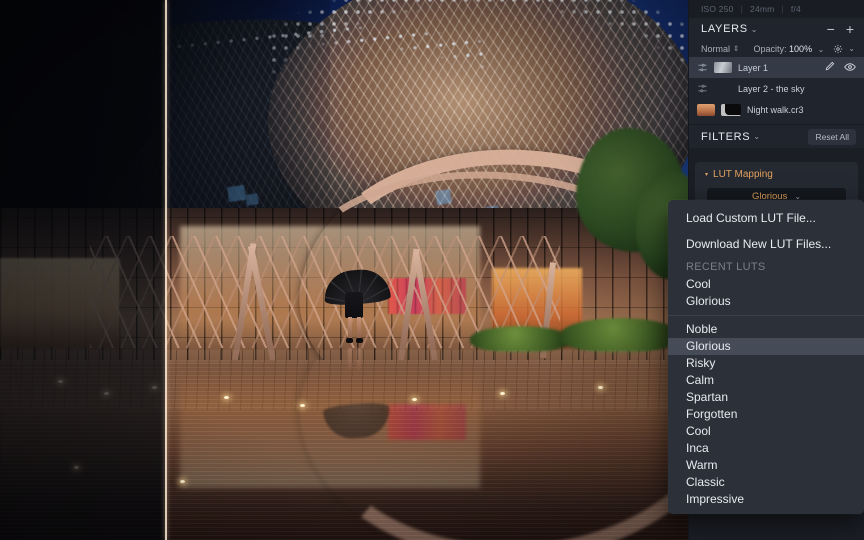 This screenshot has width=864, height=540. I want to click on layers-panel-header: LAYERS ⌄ − +, so click(776, 29).